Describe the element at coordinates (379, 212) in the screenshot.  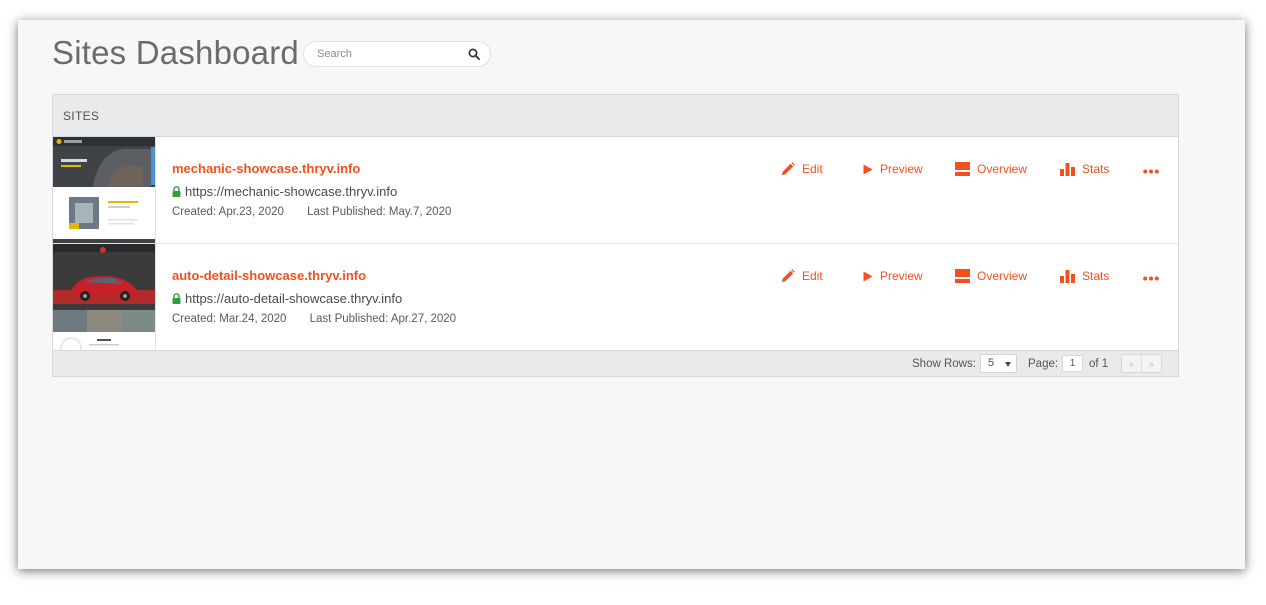
I see `last-published-date: Last Published: May.7, 2020` at that location.